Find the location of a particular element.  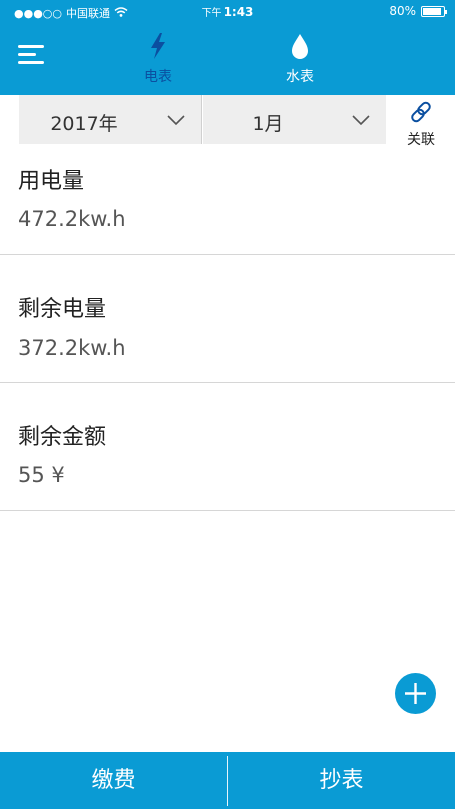

plus-icon is located at coordinates (415, 700).